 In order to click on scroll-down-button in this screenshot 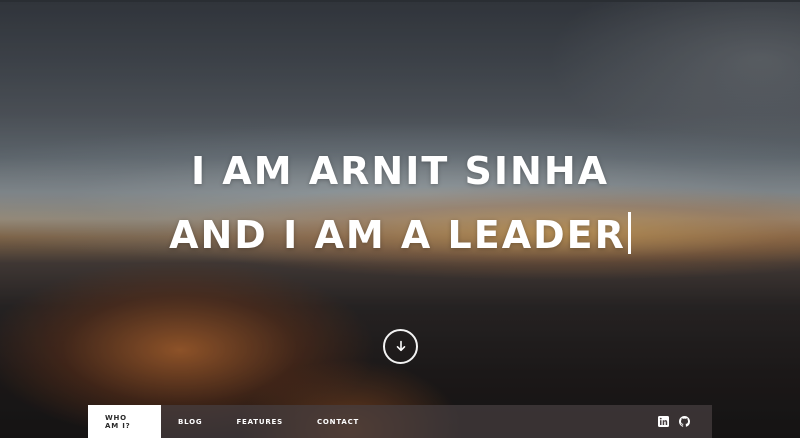, I will do `click(400, 346)`.